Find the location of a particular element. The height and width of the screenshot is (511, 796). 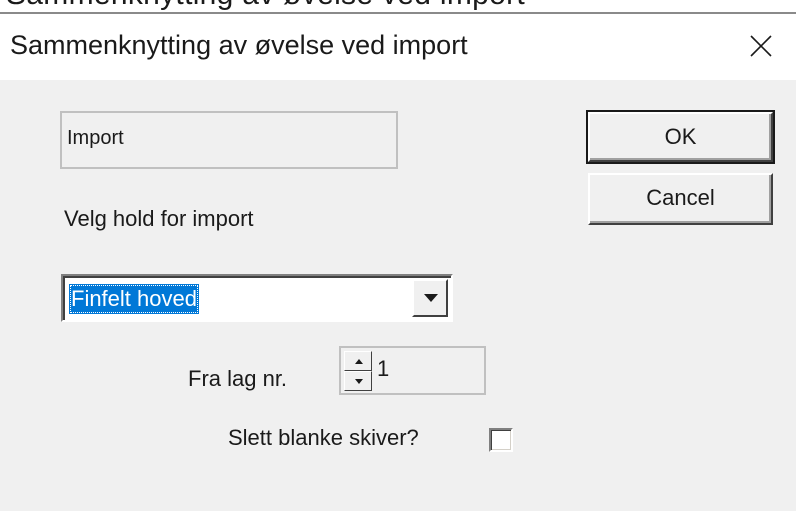

background-window-text: Sammenknytting av øvelse ved import is located at coordinates (265, 6).